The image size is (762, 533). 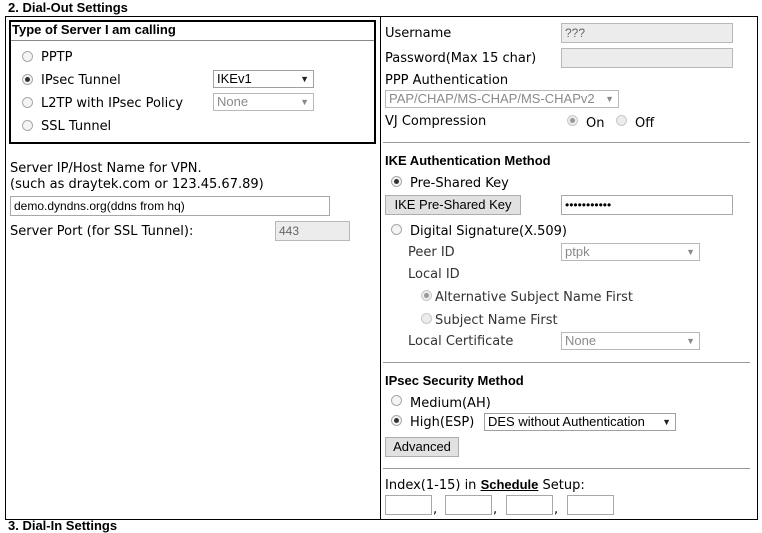 I want to click on advanced-button: Advanced, so click(x=422, y=447).